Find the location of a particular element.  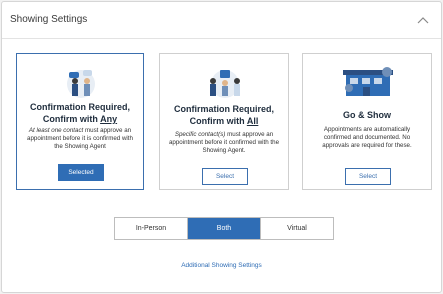

panel-header: Showing Settings is located at coordinates (221, 20).